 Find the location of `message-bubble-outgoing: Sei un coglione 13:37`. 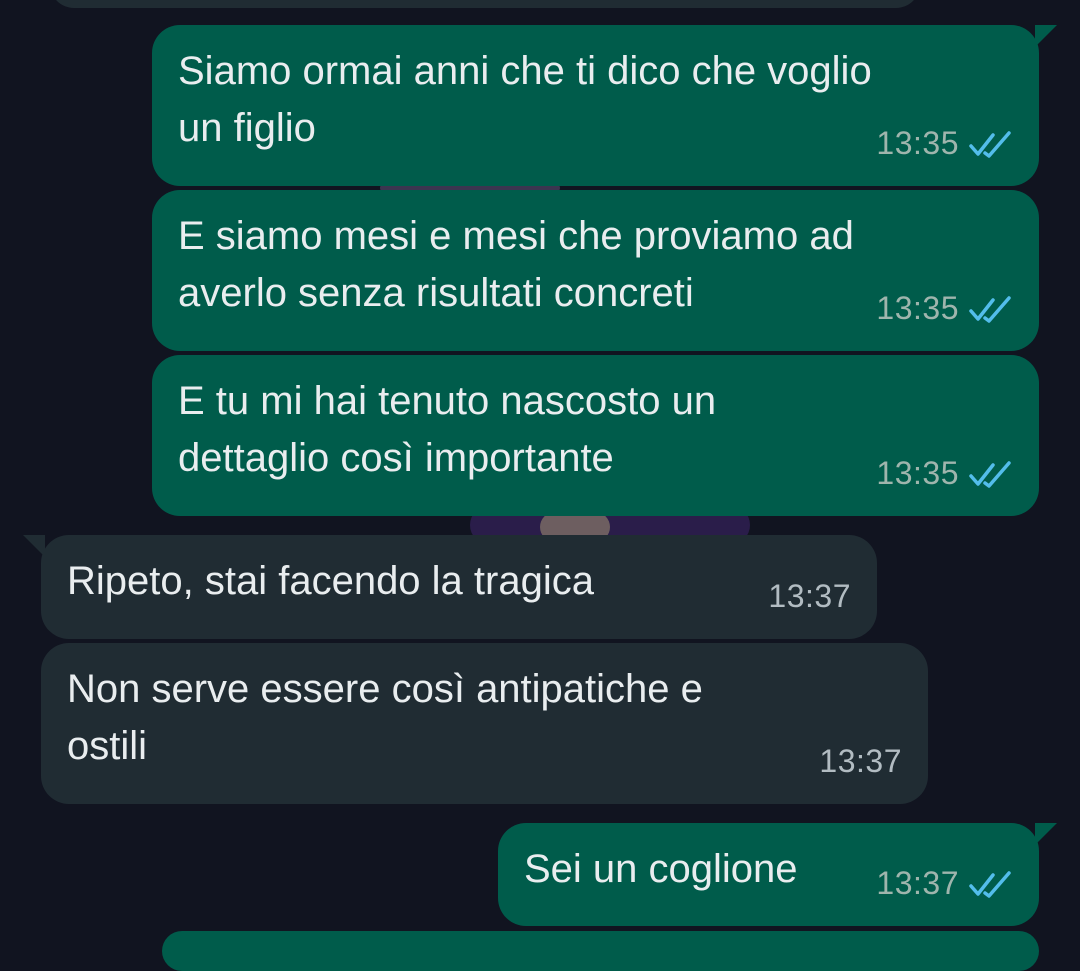

message-bubble-outgoing: Sei un coglione 13:37 is located at coordinates (777, 874).